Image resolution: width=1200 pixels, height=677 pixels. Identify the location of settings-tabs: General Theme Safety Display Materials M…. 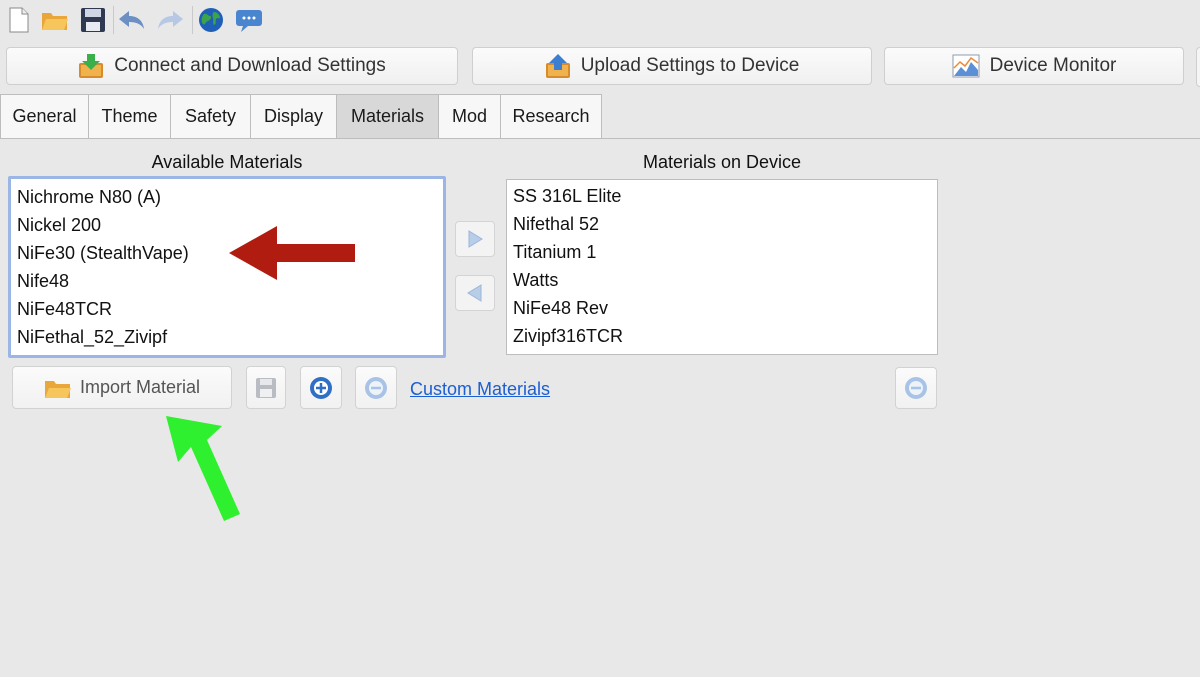
(301, 116).